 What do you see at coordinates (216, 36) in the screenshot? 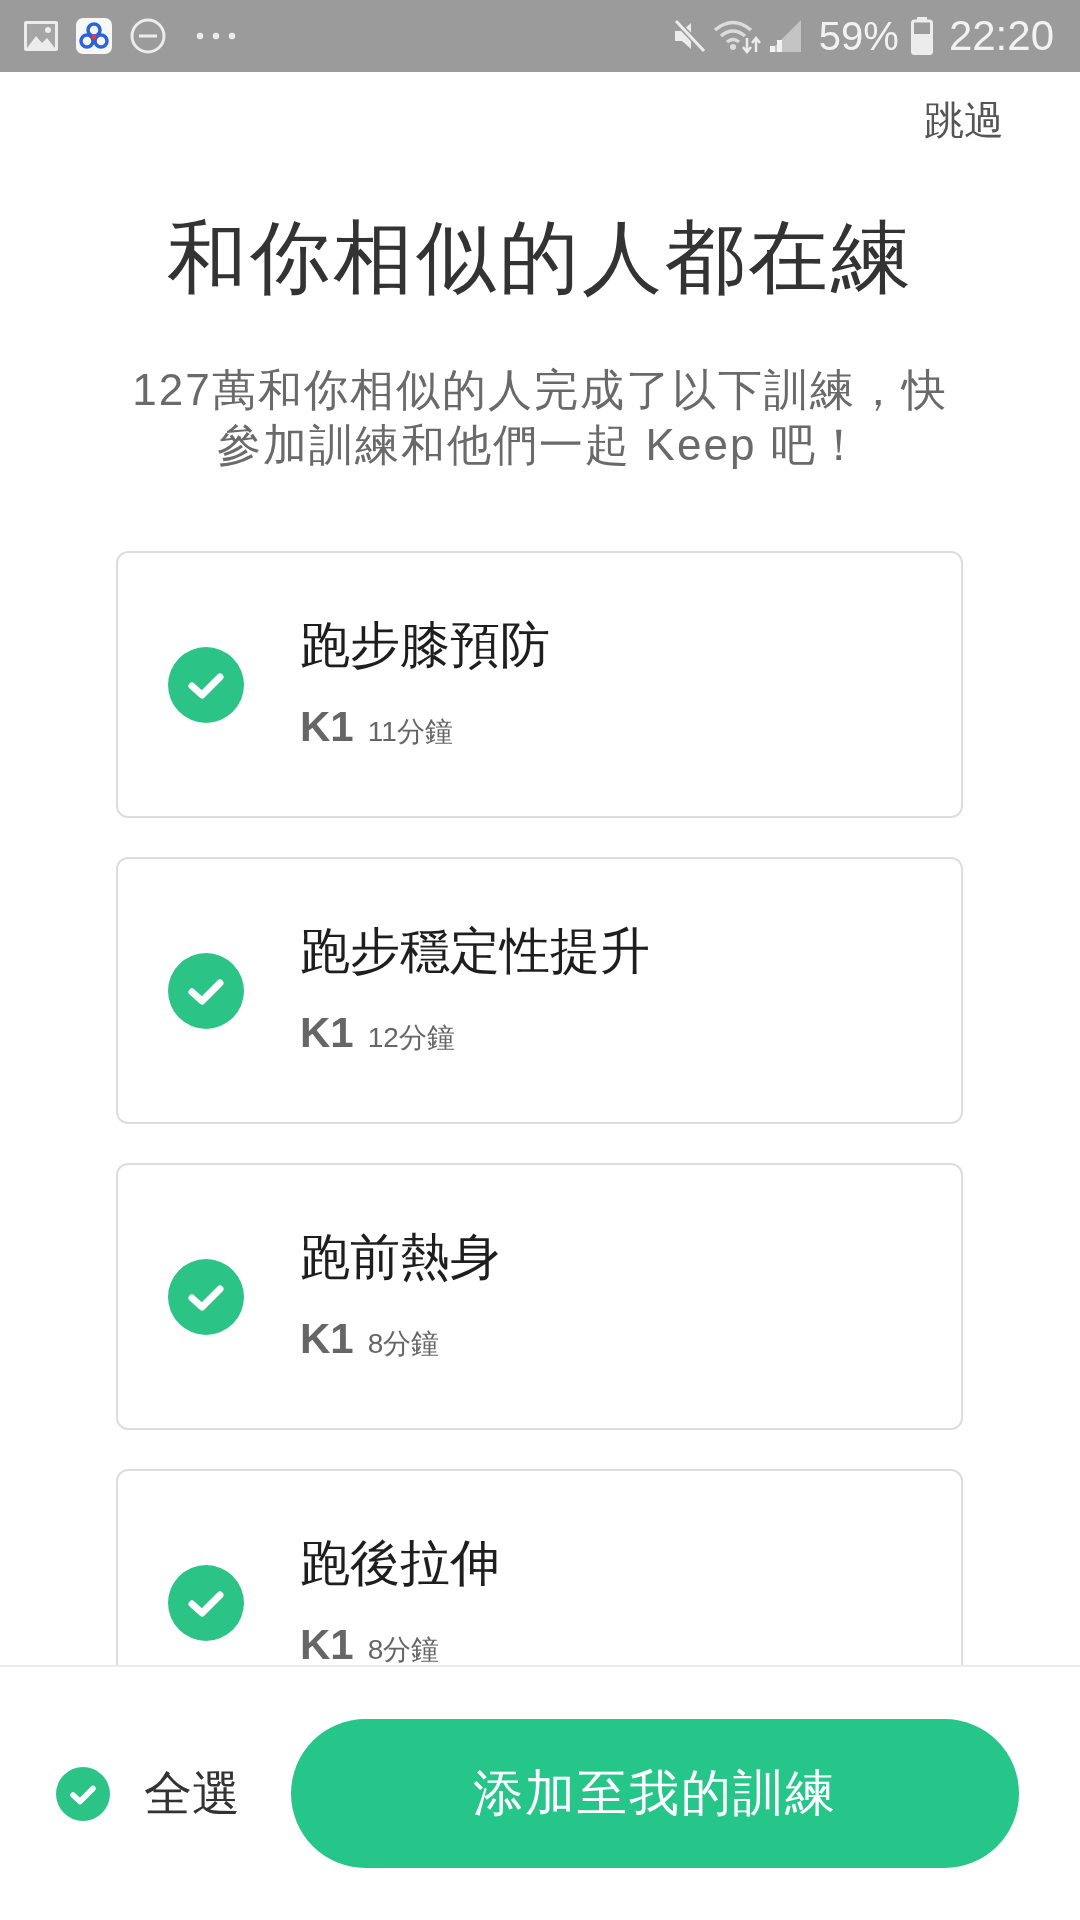
I see `more-dots-icon` at bounding box center [216, 36].